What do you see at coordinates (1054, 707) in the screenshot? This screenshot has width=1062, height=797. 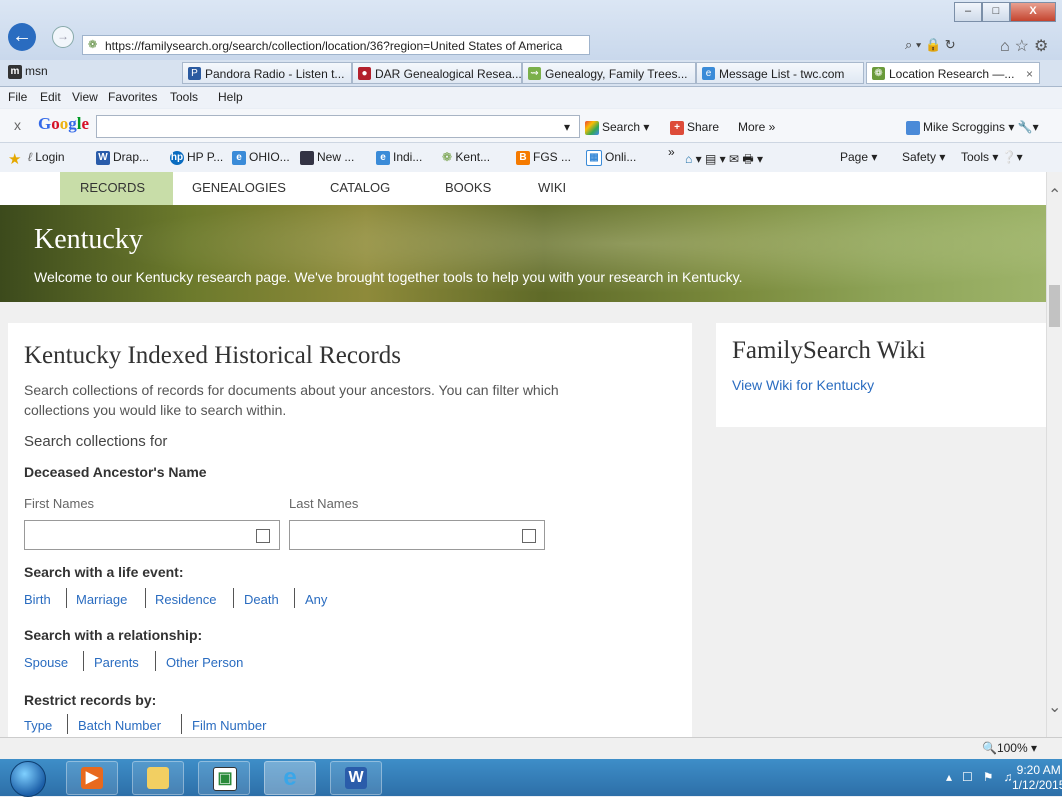 I see `scroll-down-icon: ⌄` at bounding box center [1054, 707].